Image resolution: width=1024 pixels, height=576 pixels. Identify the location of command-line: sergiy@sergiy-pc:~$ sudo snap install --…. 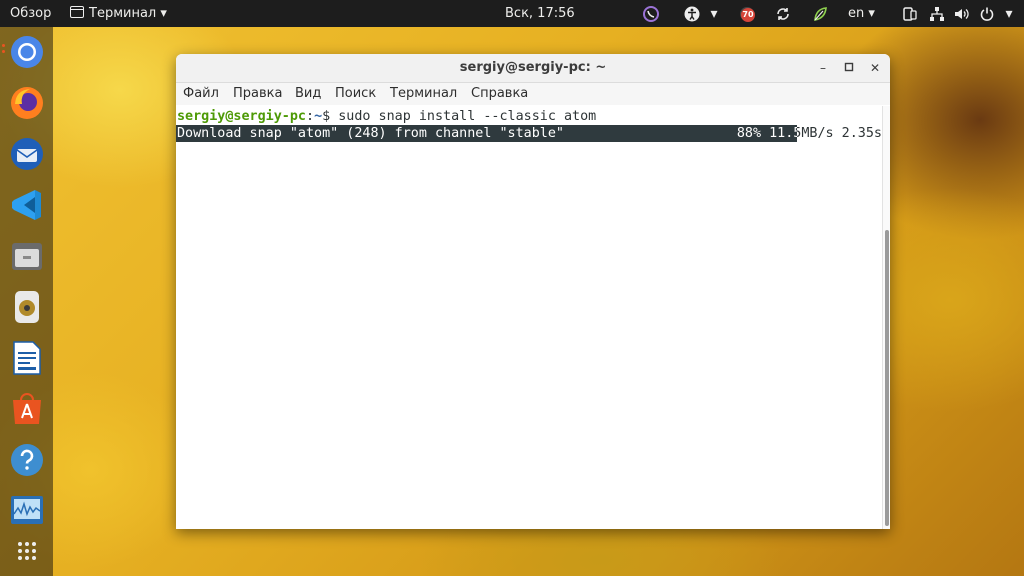
(386, 116).